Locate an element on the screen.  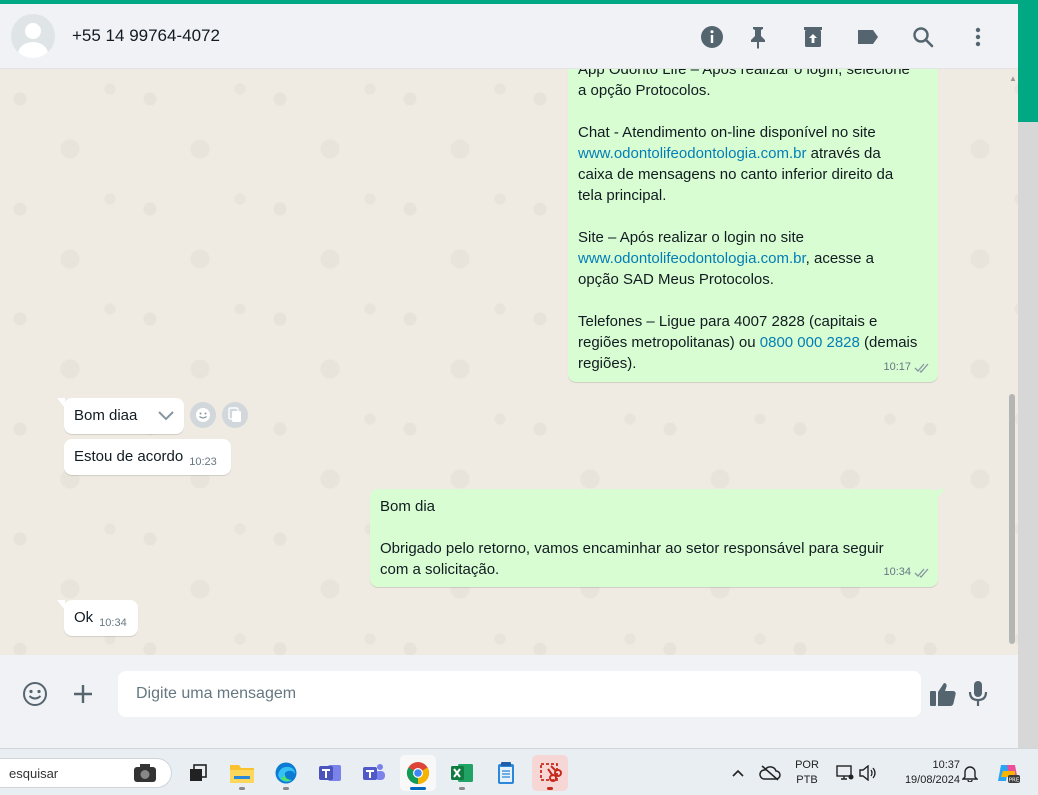
chat-header: +55 14 99764-4072 is located at coordinates (509, 36).